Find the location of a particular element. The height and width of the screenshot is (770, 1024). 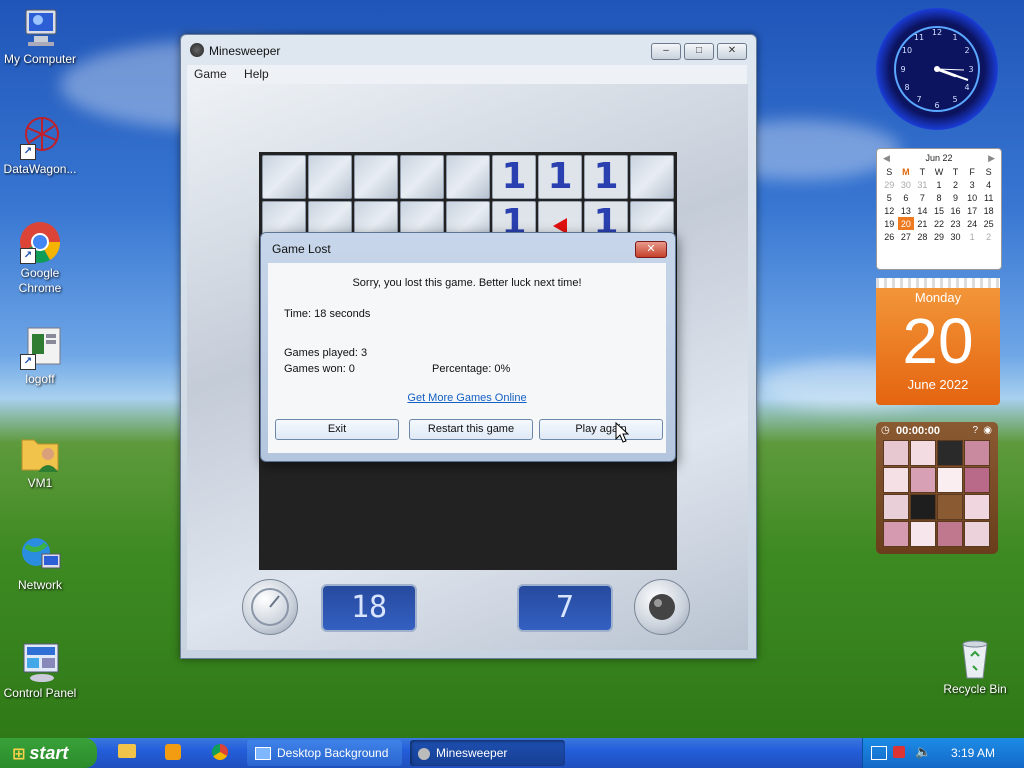

calendar-day: 12 is located at coordinates (889, 210).